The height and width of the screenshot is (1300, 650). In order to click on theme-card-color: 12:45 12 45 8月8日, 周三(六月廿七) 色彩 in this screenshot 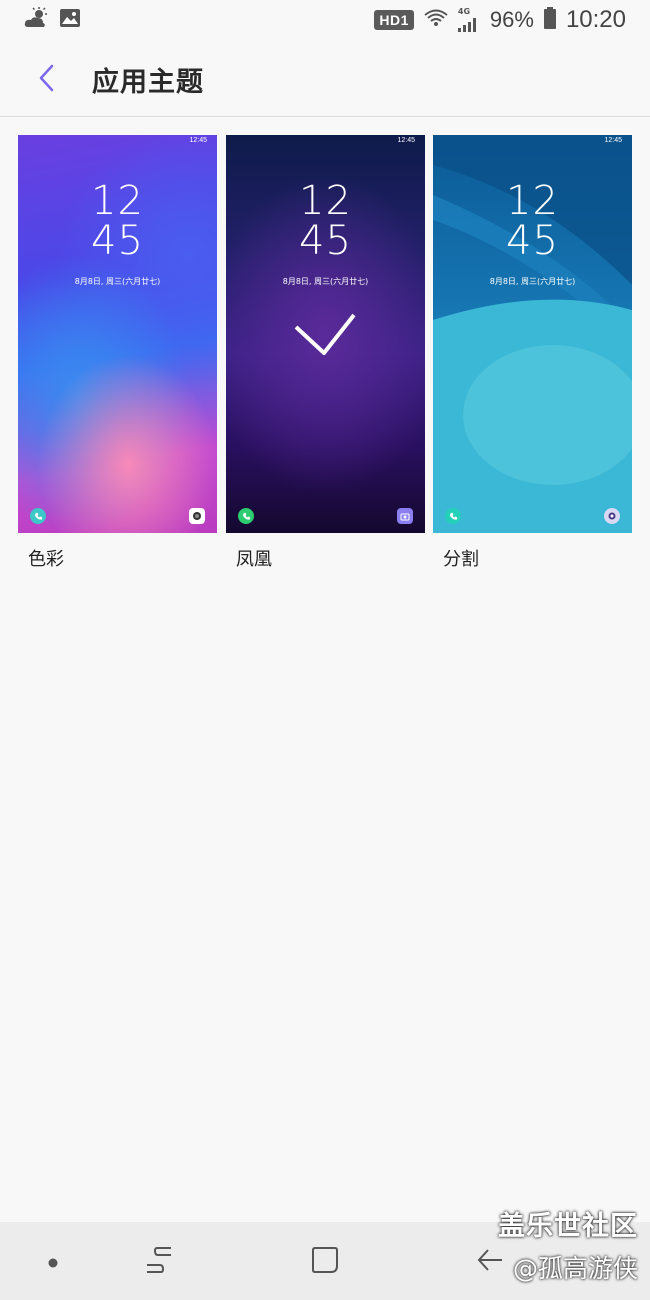, I will do `click(117, 353)`.